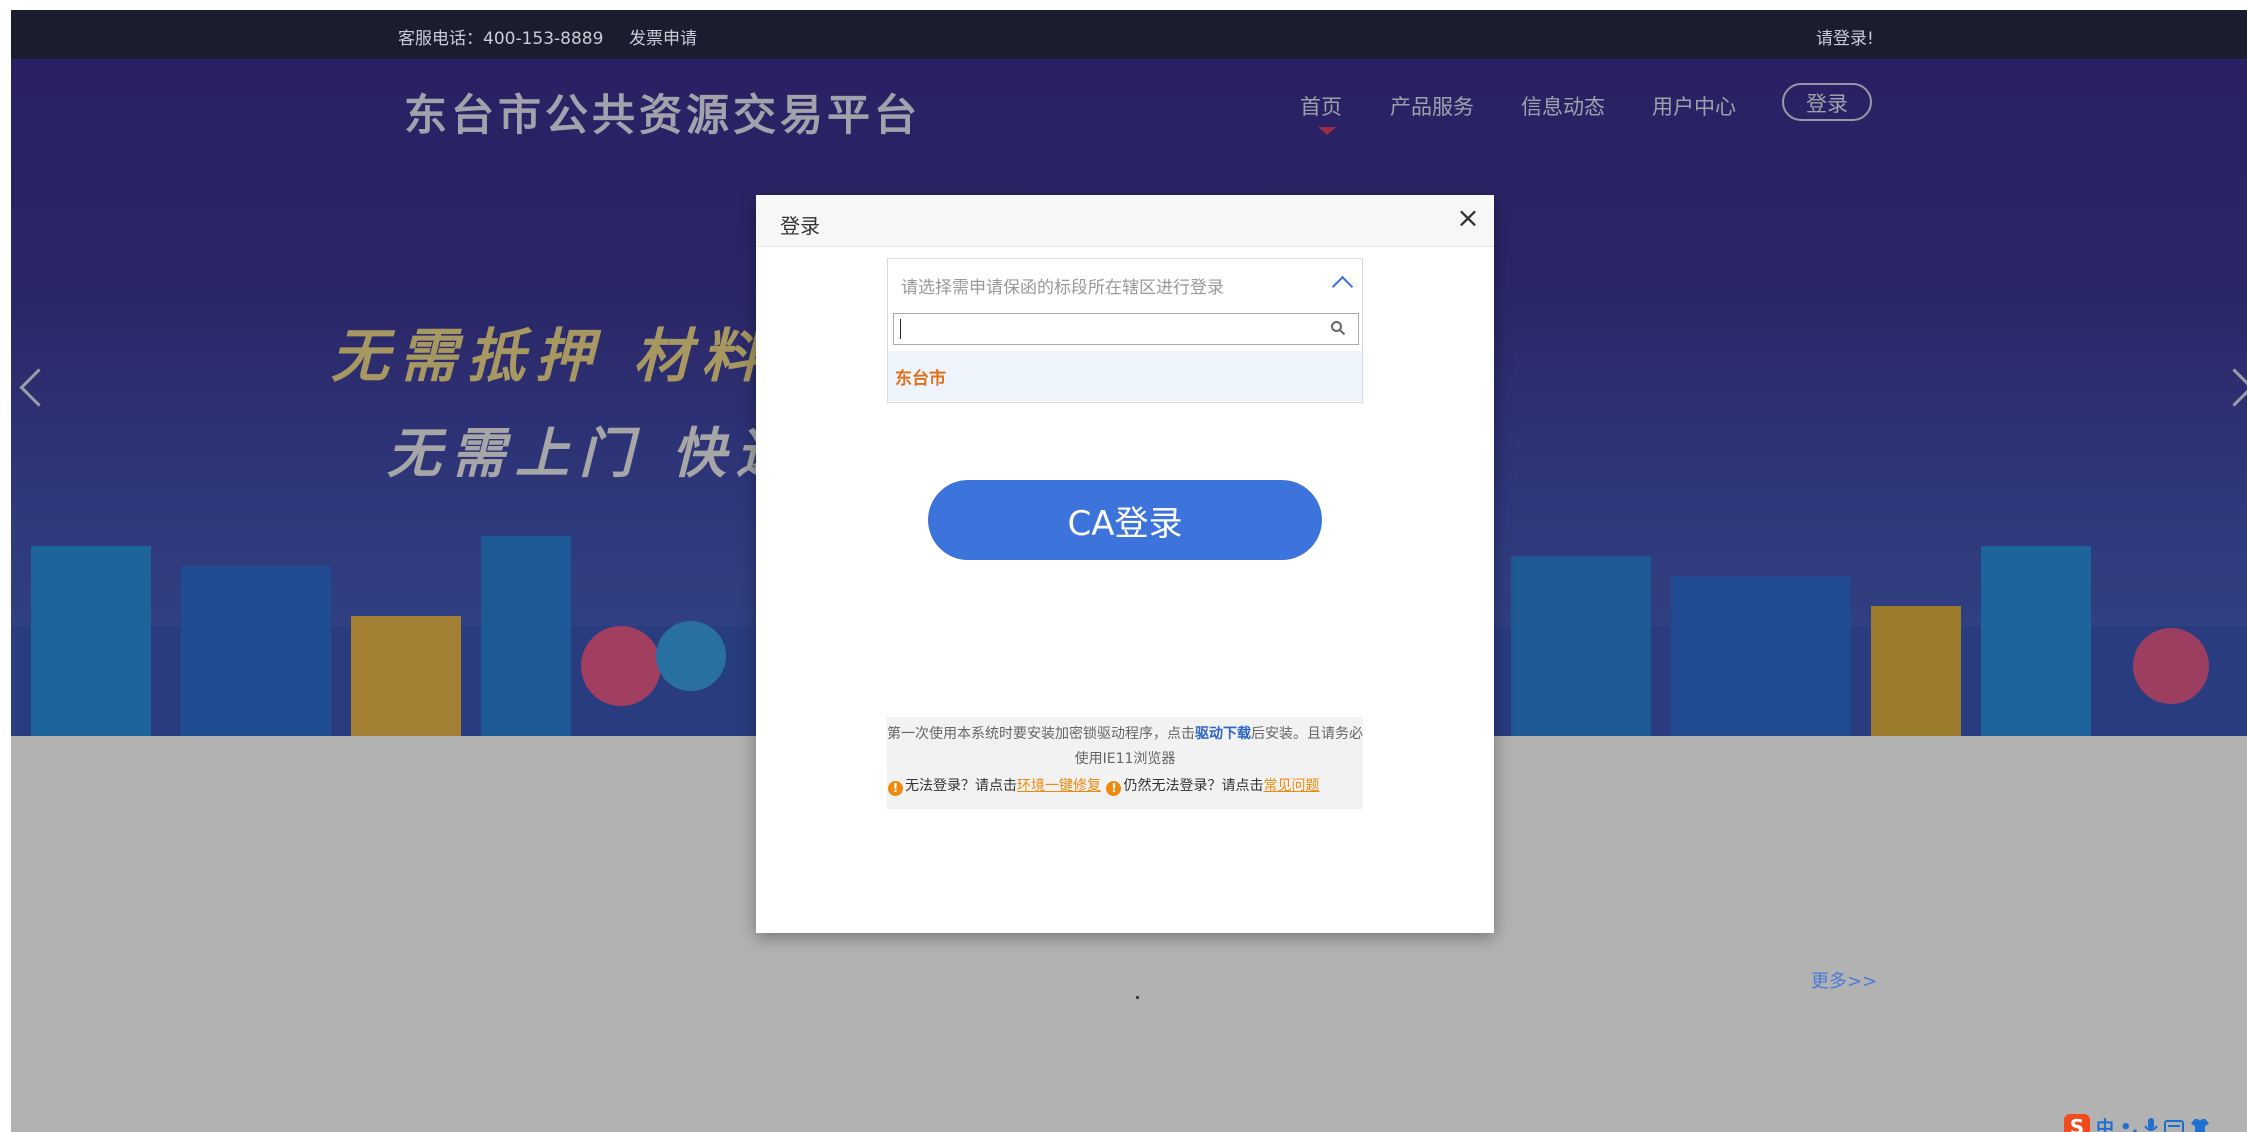 The image size is (2247, 1132). I want to click on service-phone: 客服电话：400-153-8889, so click(501, 39).